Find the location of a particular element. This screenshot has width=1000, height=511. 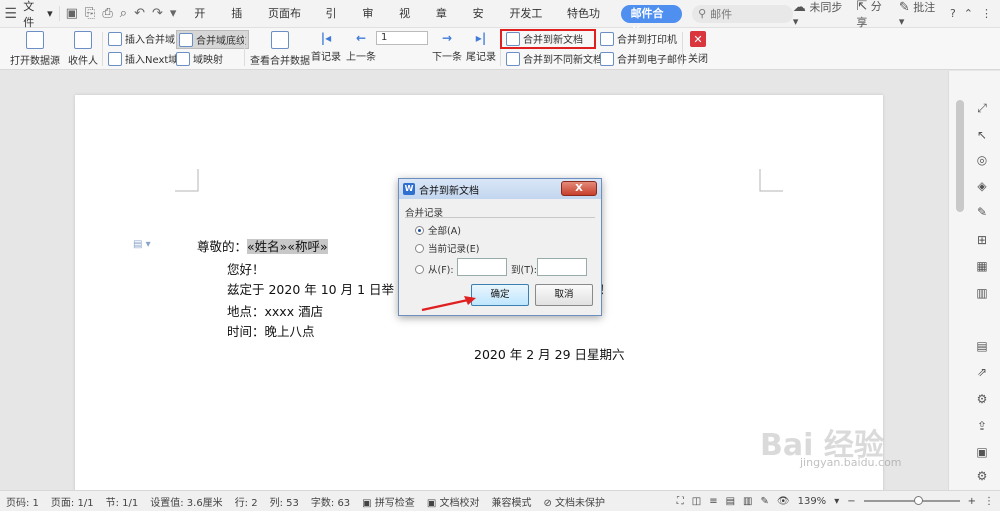

export-icon: ⎘ is located at coordinates (90, 13).